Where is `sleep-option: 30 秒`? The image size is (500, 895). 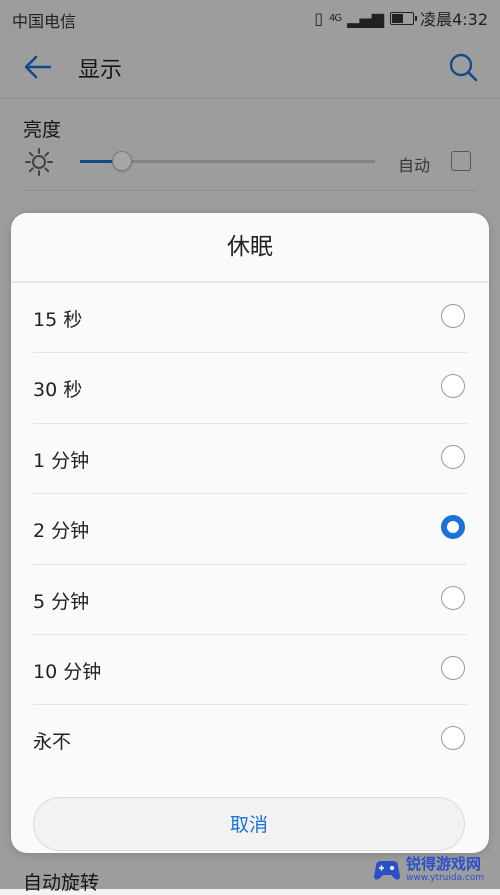
sleep-option: 30 秒 is located at coordinates (250, 388).